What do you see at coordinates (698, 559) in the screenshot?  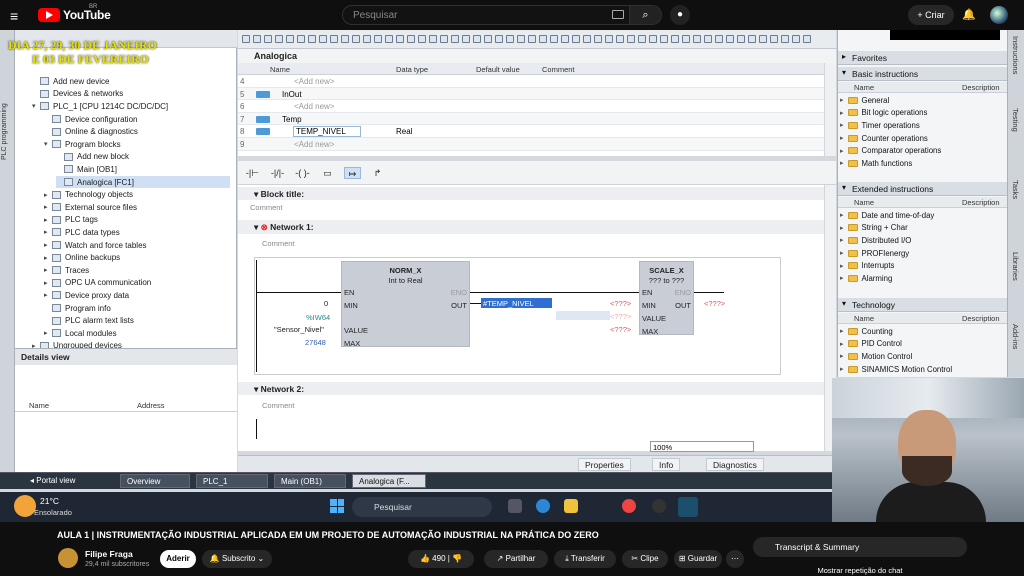 I see `save-button: ⊞ Guardar` at bounding box center [698, 559].